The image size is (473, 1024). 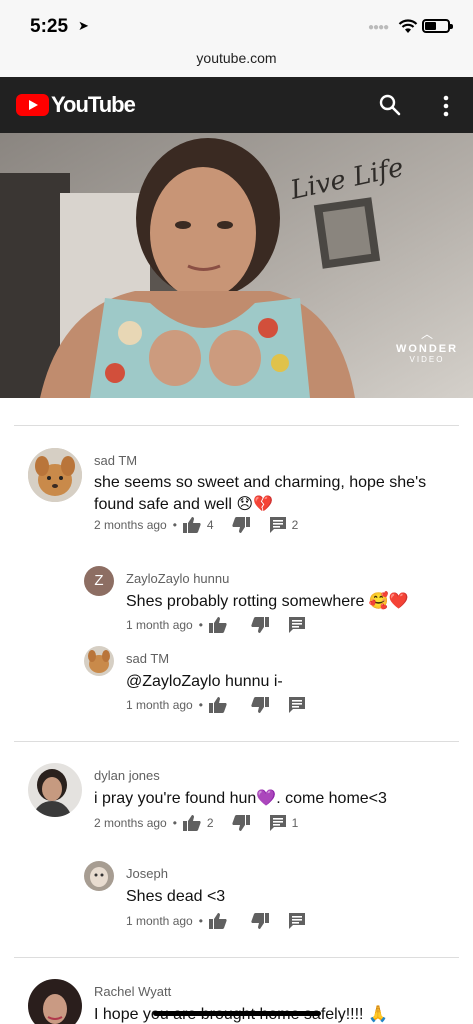 I want to click on comment-author: dylan jones, so click(x=127, y=775).